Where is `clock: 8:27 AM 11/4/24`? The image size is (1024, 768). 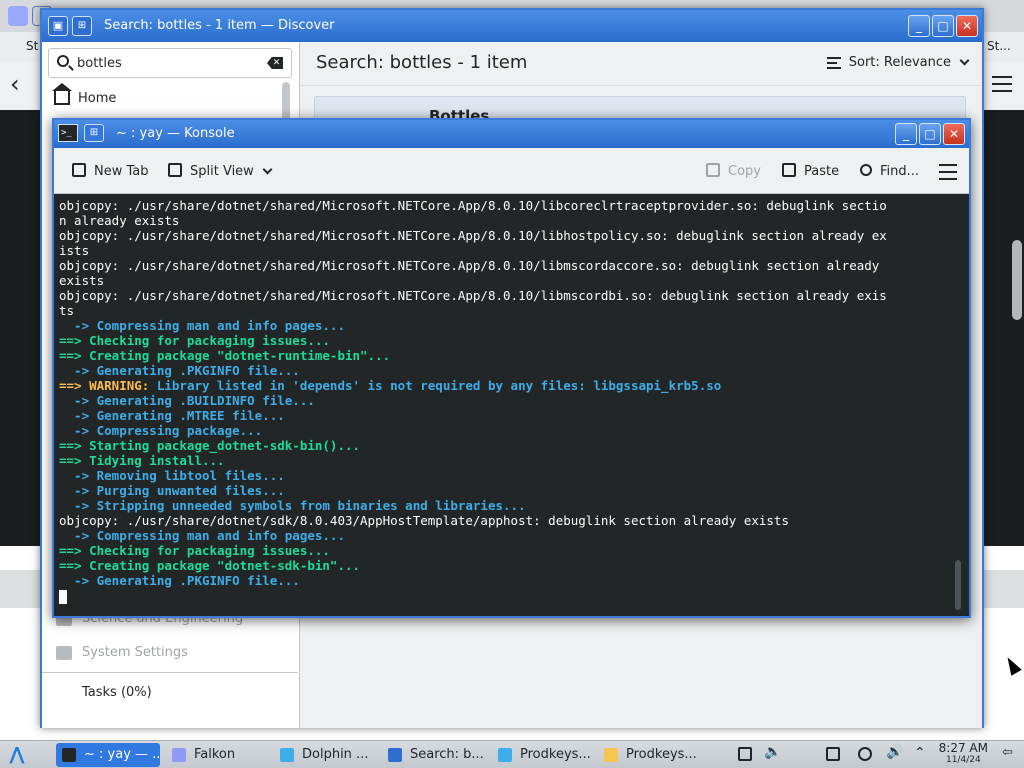
clock: 8:27 AM 11/4/24 is located at coordinates (963, 754).